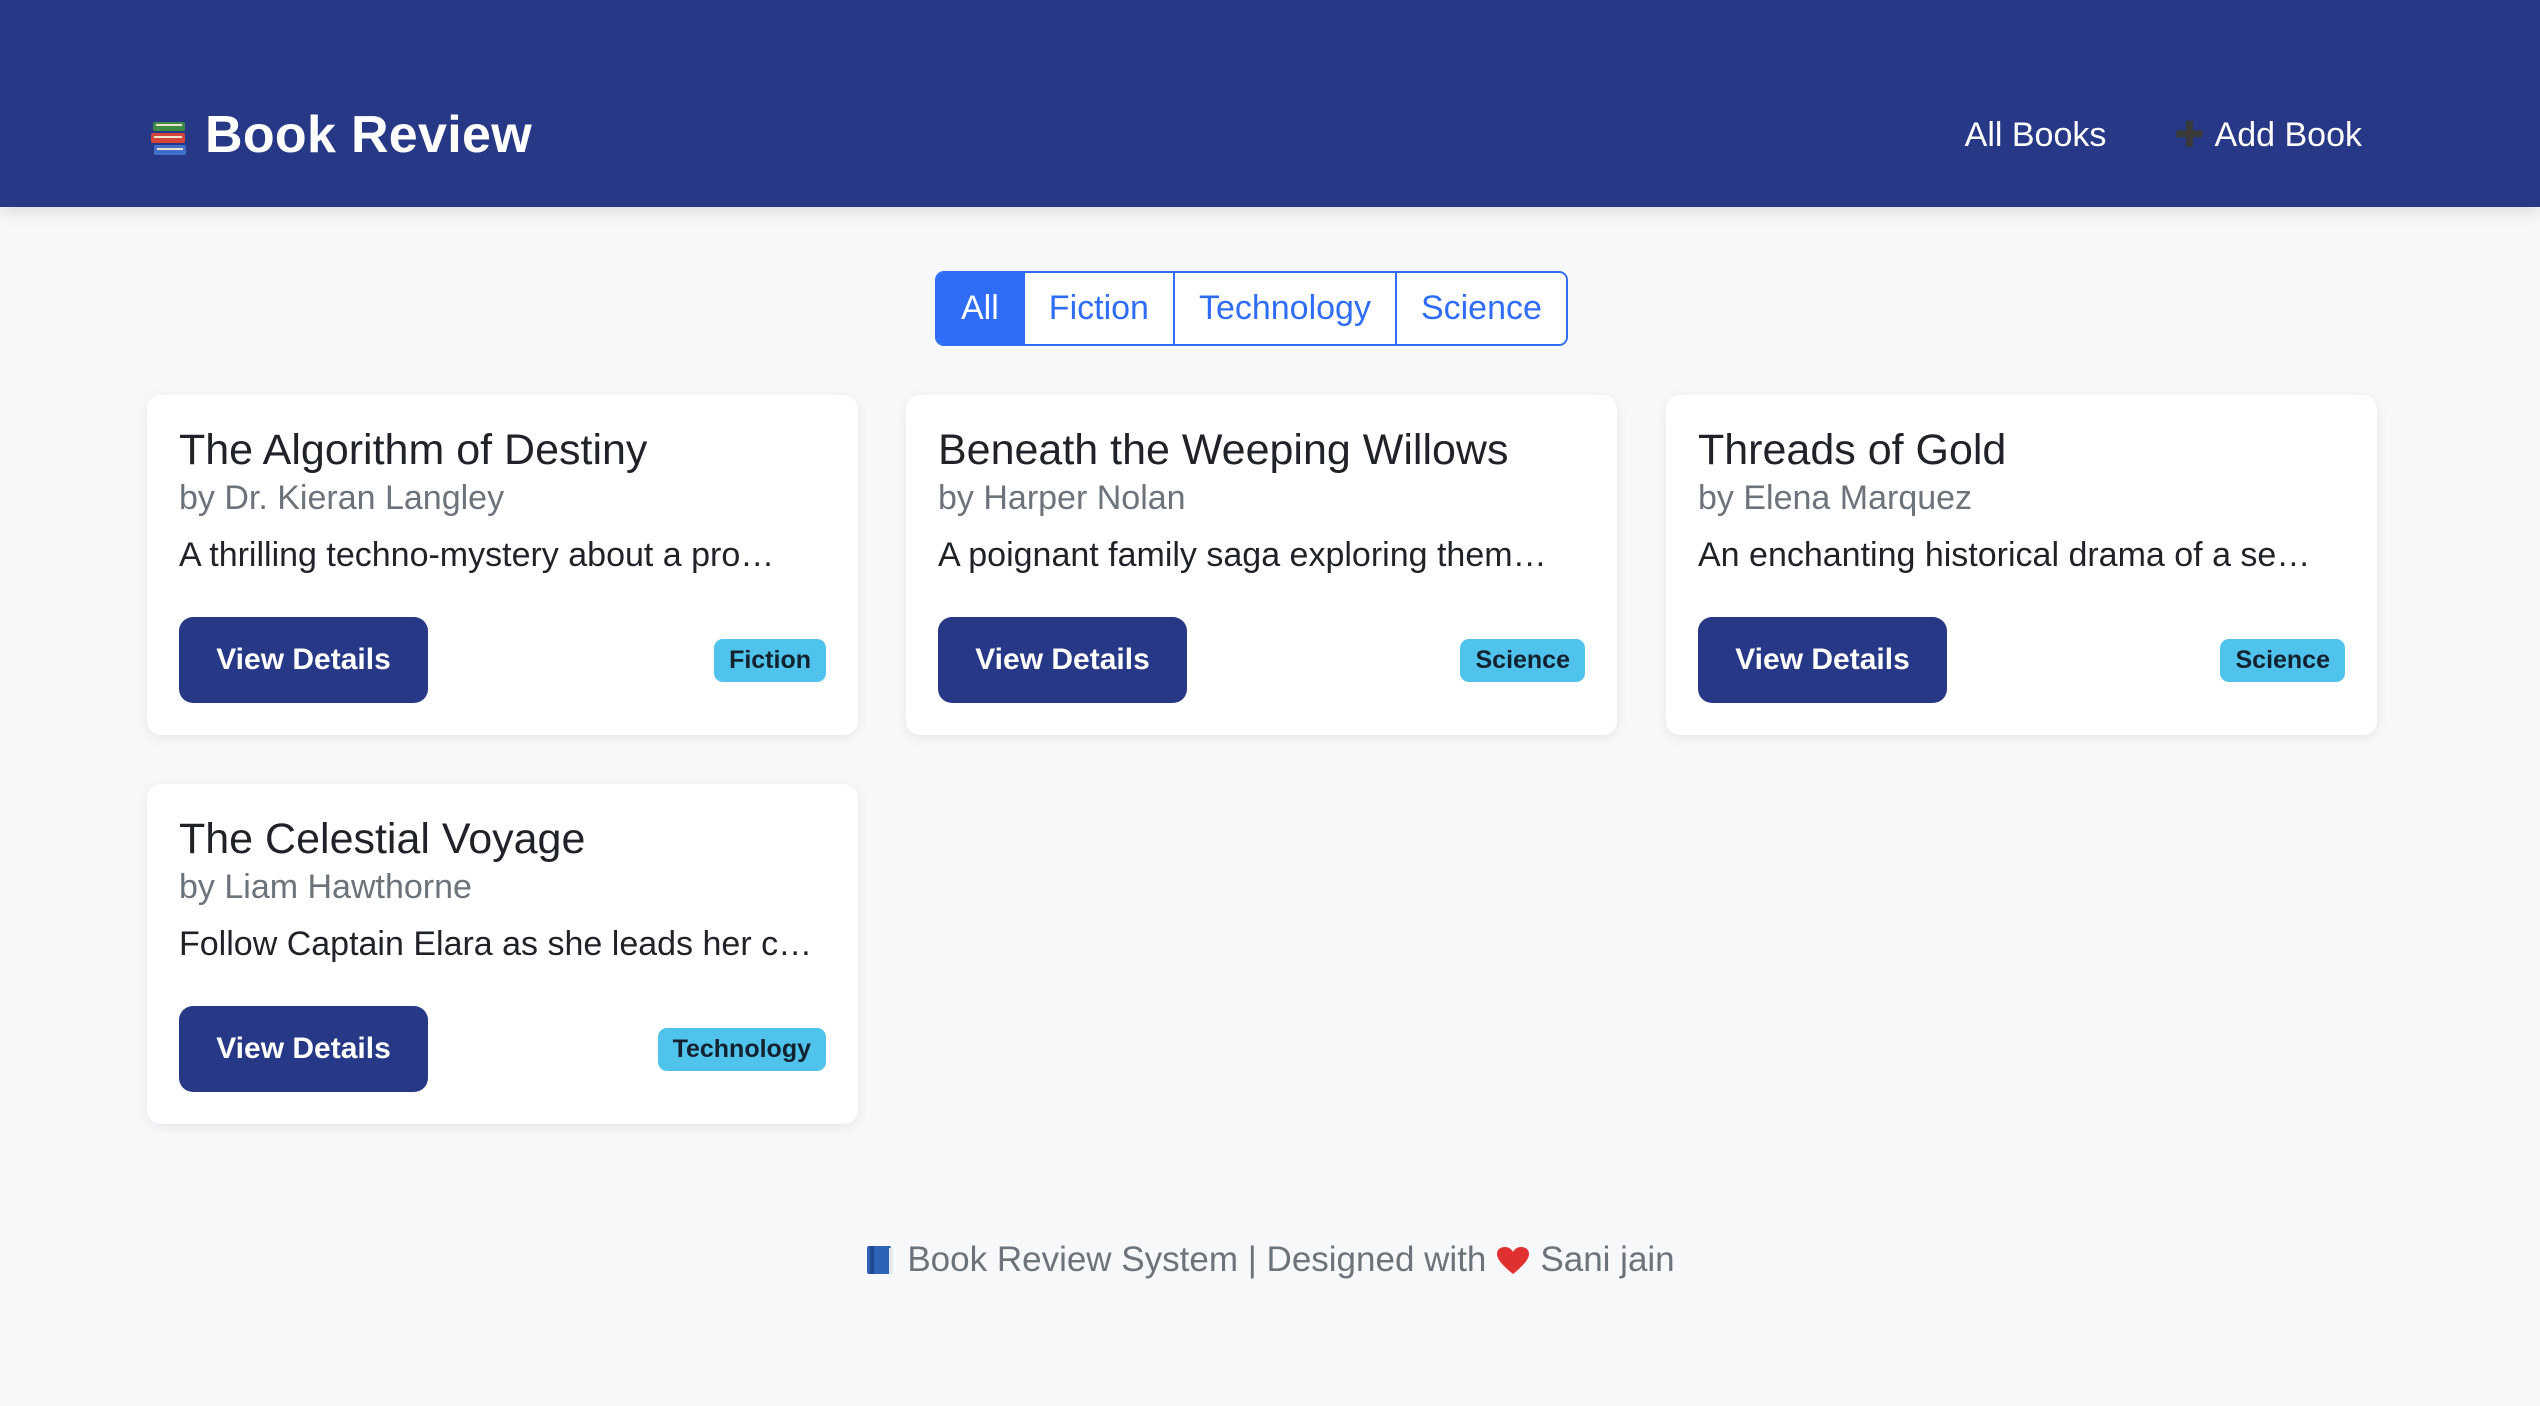 The width and height of the screenshot is (2540, 1406). Describe the element at coordinates (1099, 308) in the screenshot. I see `filter-fiction: Fiction` at that location.